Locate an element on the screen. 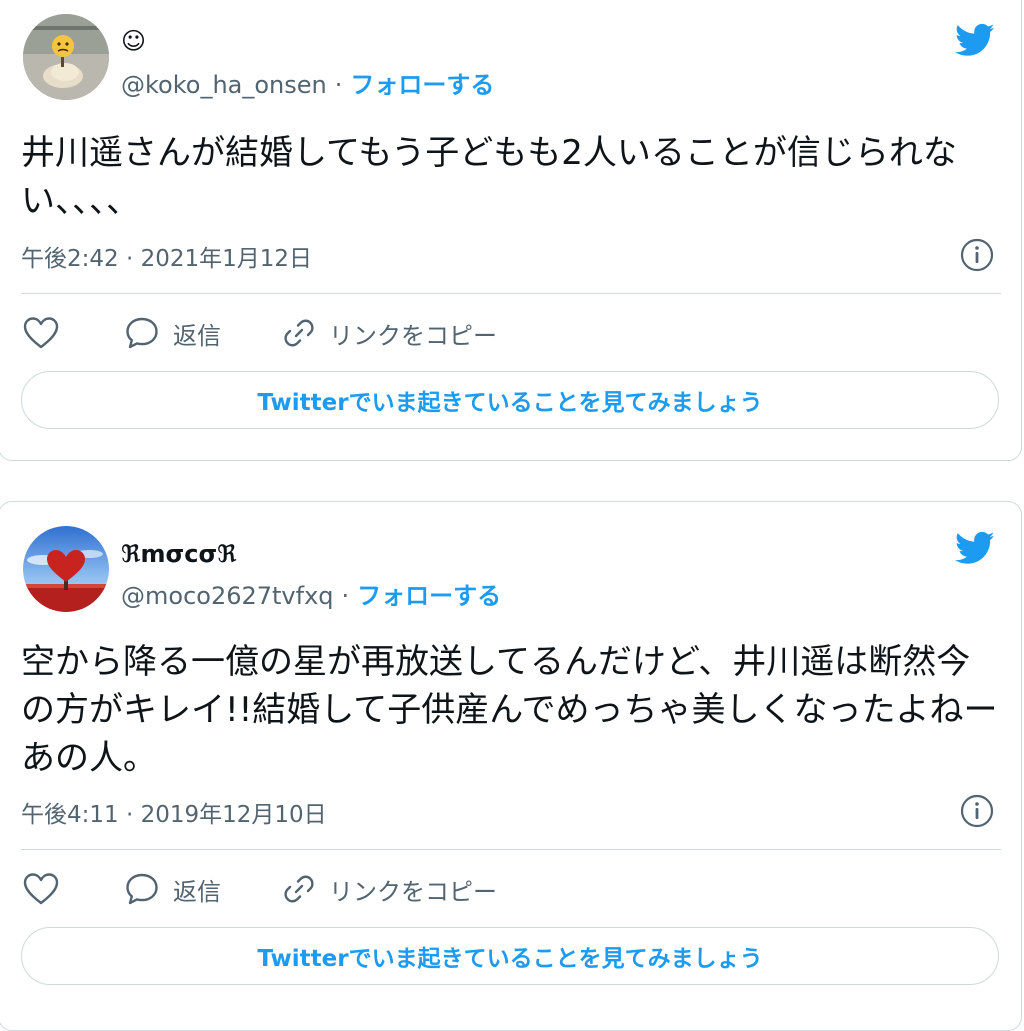 The width and height of the screenshot is (1024, 1031). user-handle: @moco2627tvfxq is located at coordinates (227, 596).